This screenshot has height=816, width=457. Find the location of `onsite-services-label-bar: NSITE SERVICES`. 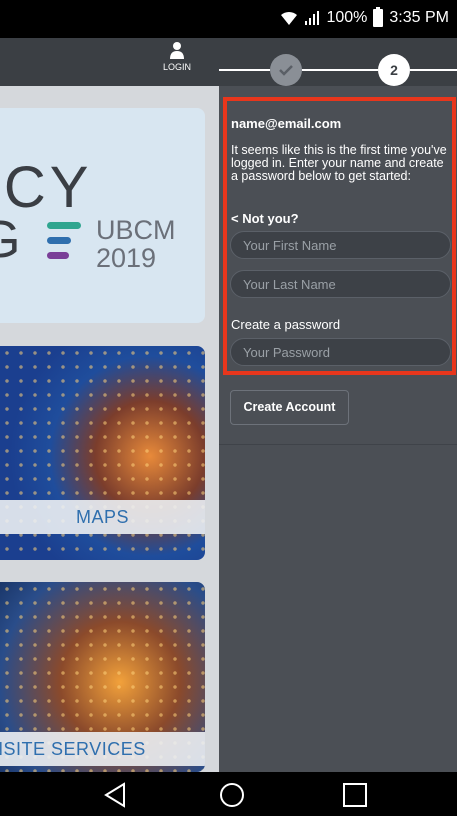

onsite-services-label-bar: NSITE SERVICES is located at coordinates (102, 749).